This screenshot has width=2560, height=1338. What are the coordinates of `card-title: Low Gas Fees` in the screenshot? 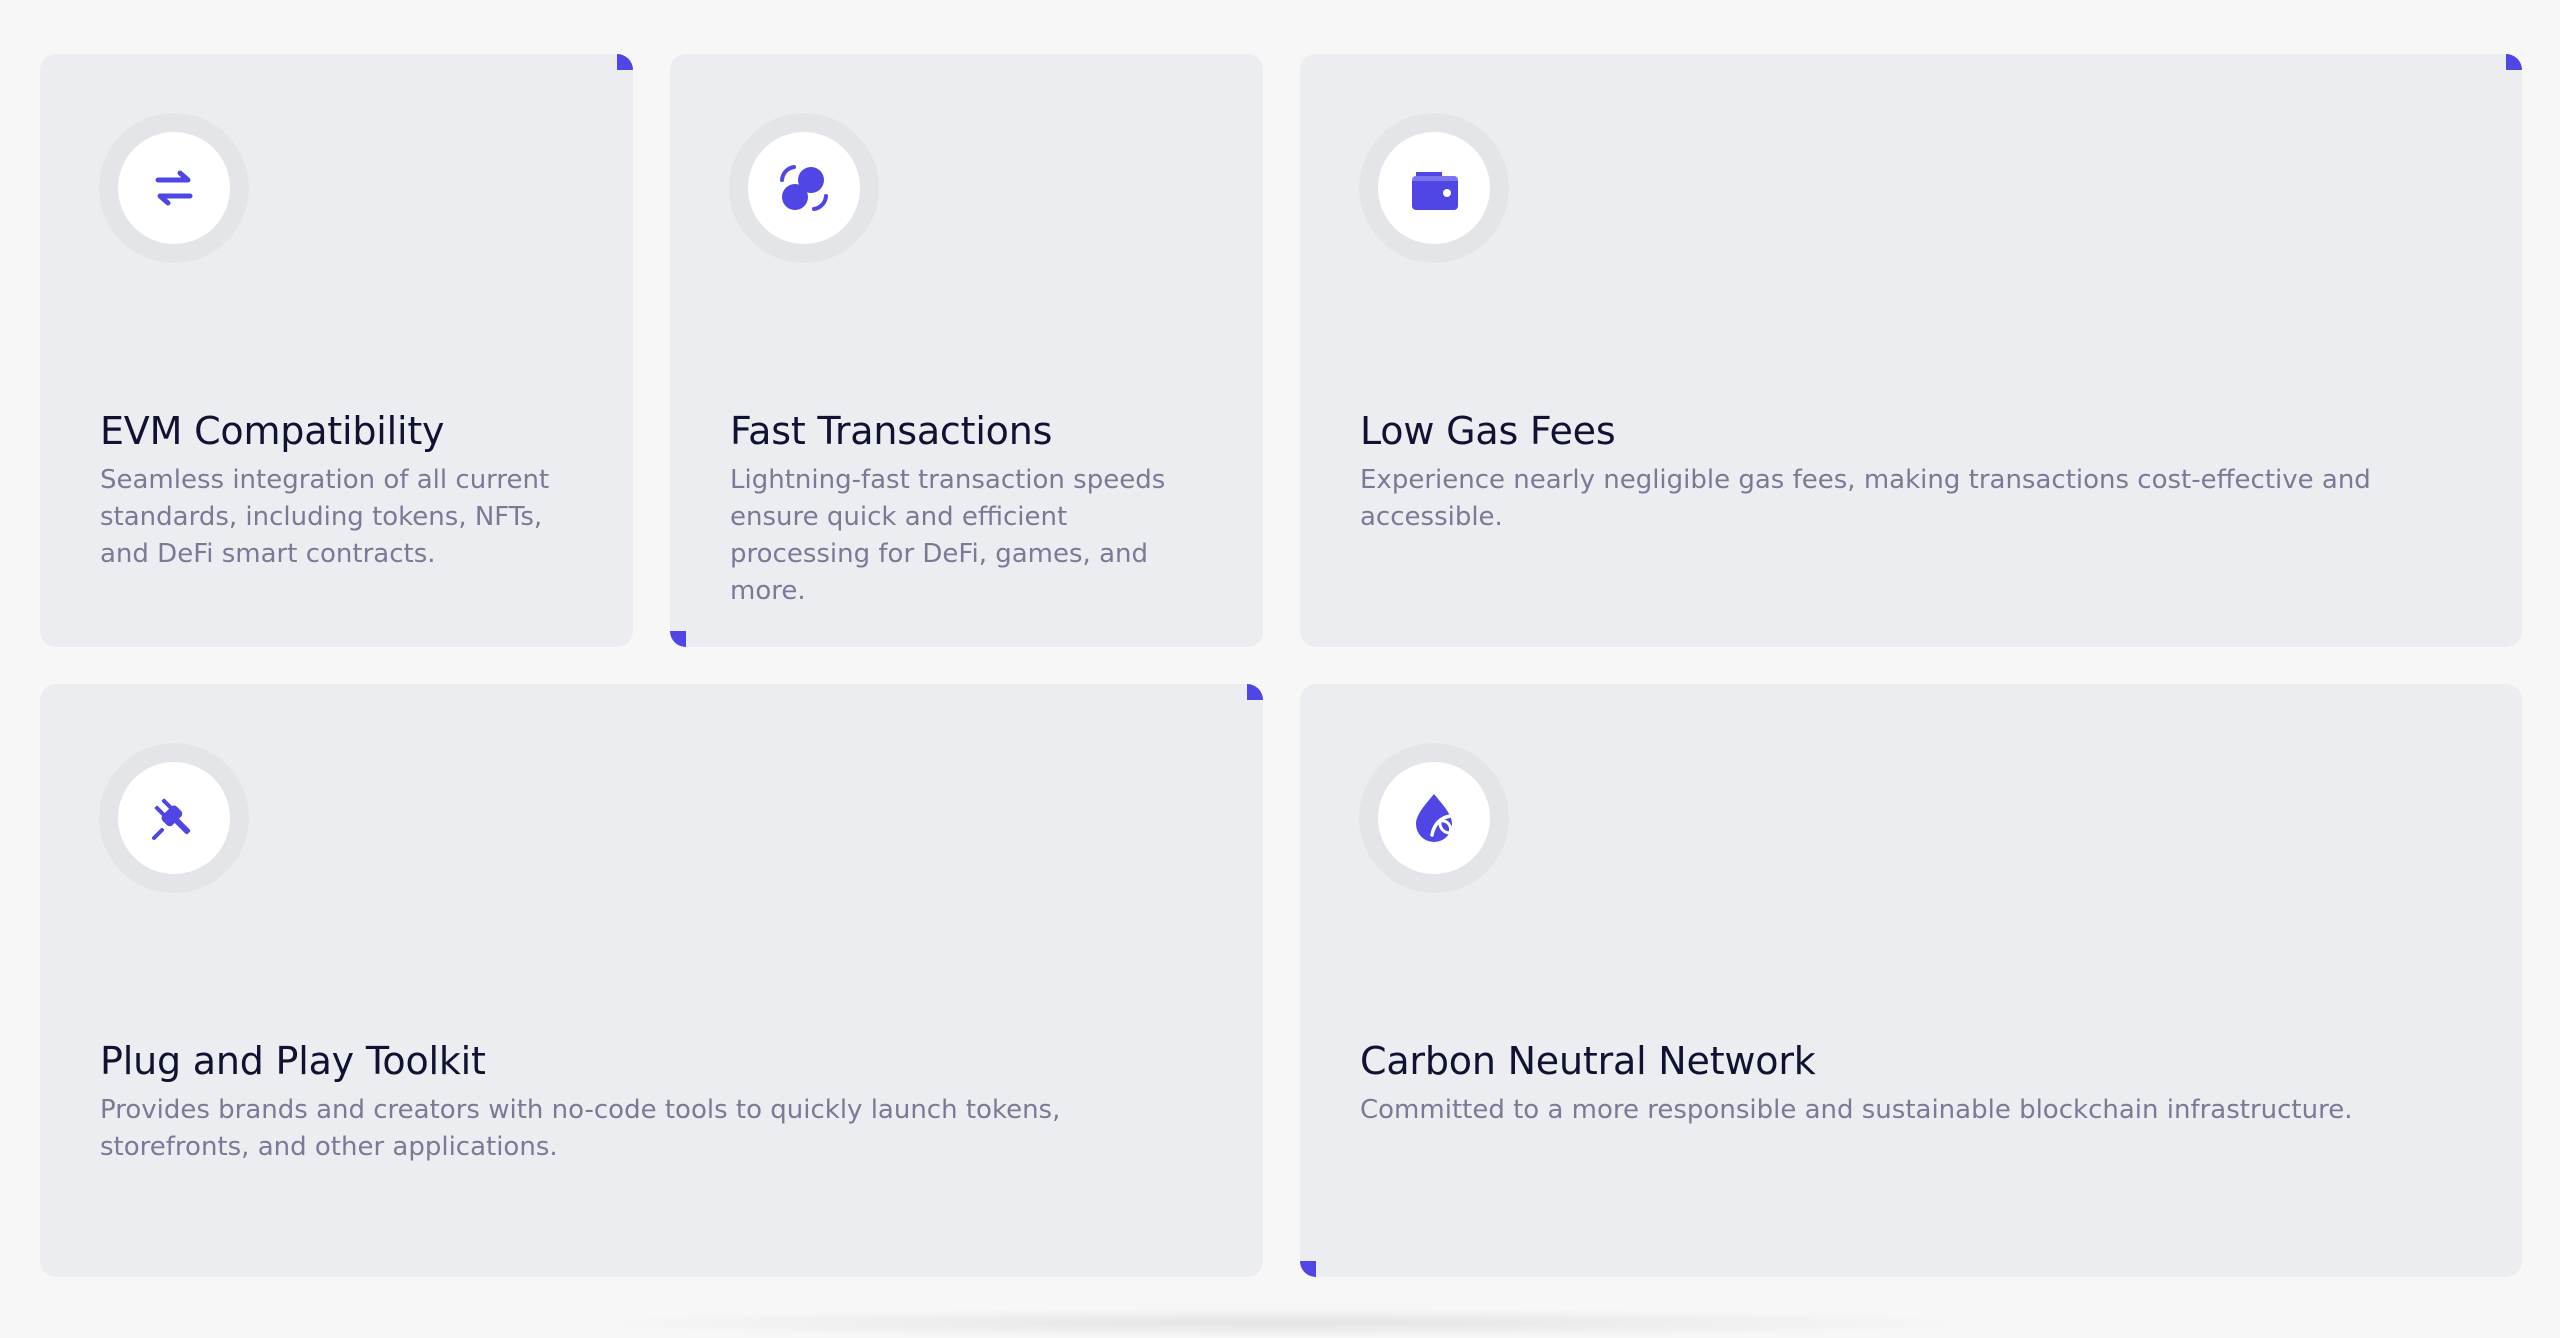 It's located at (1488, 431).